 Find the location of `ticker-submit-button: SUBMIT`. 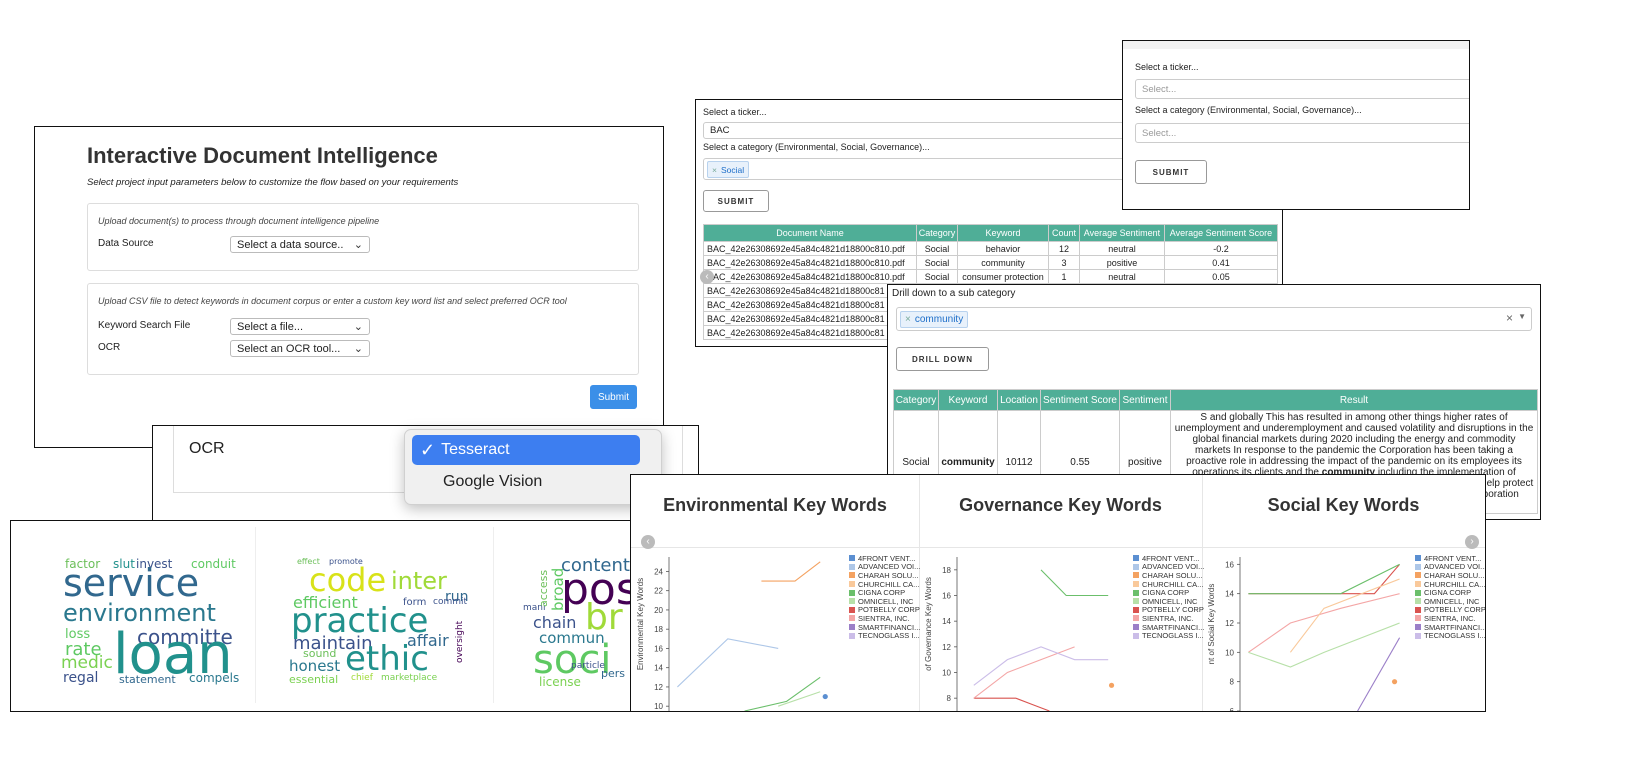

ticker-submit-button: SUBMIT is located at coordinates (736, 201).